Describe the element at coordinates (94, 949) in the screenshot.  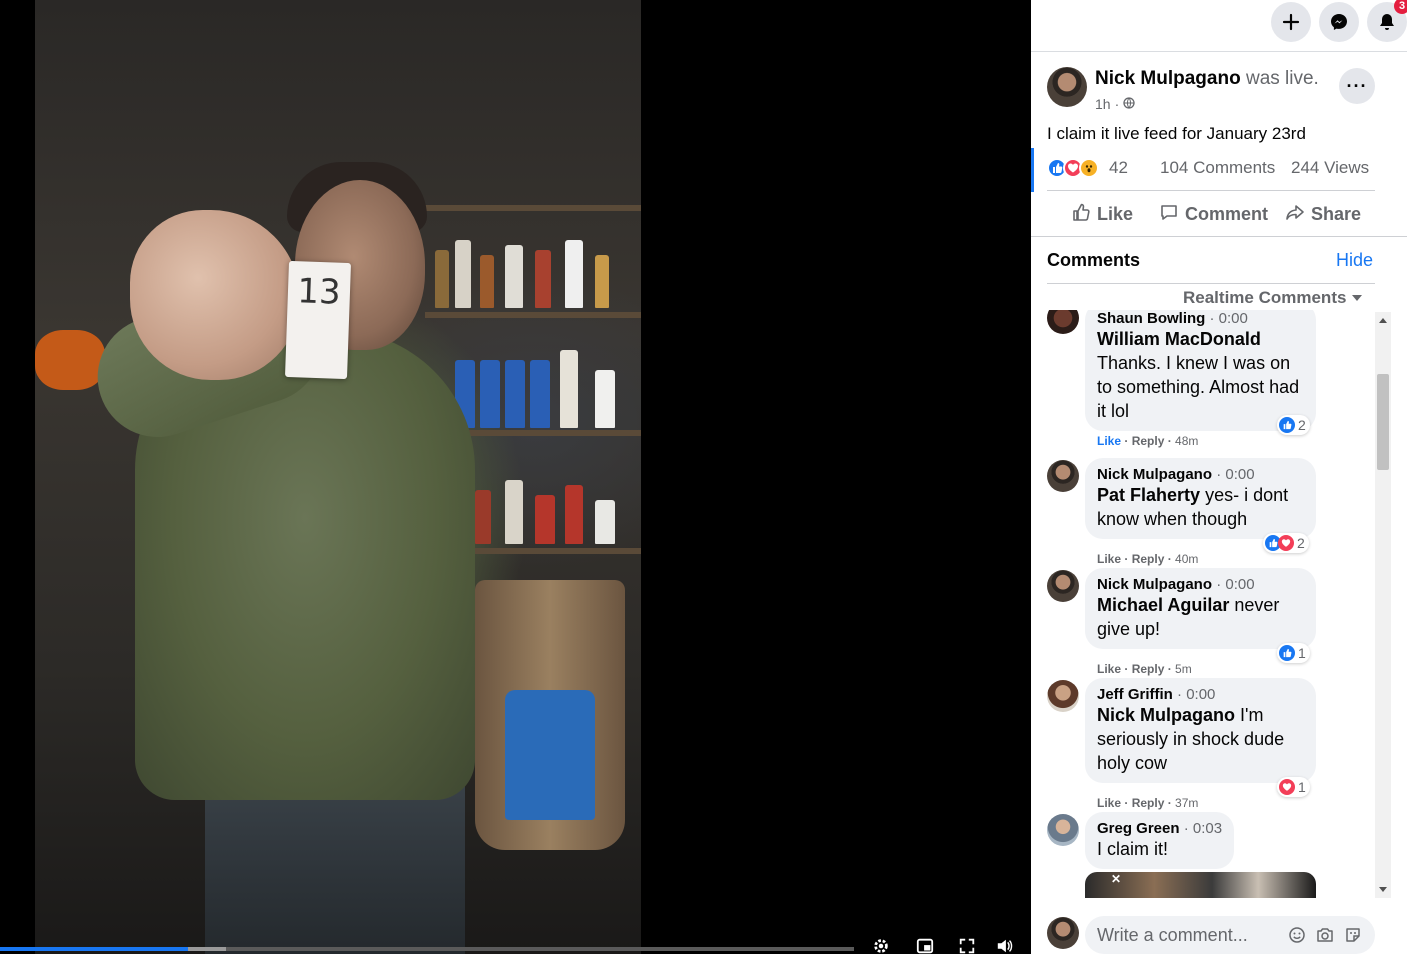
I see `video-played-bar` at that location.